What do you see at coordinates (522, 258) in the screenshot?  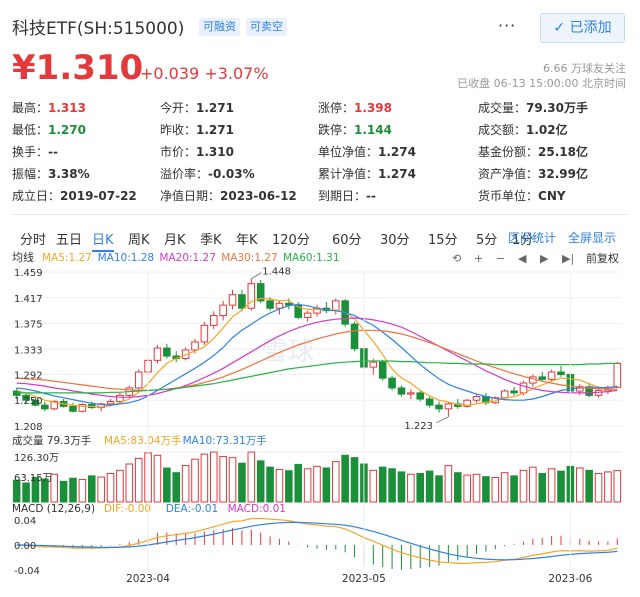 I see `prev-icon: ◀` at bounding box center [522, 258].